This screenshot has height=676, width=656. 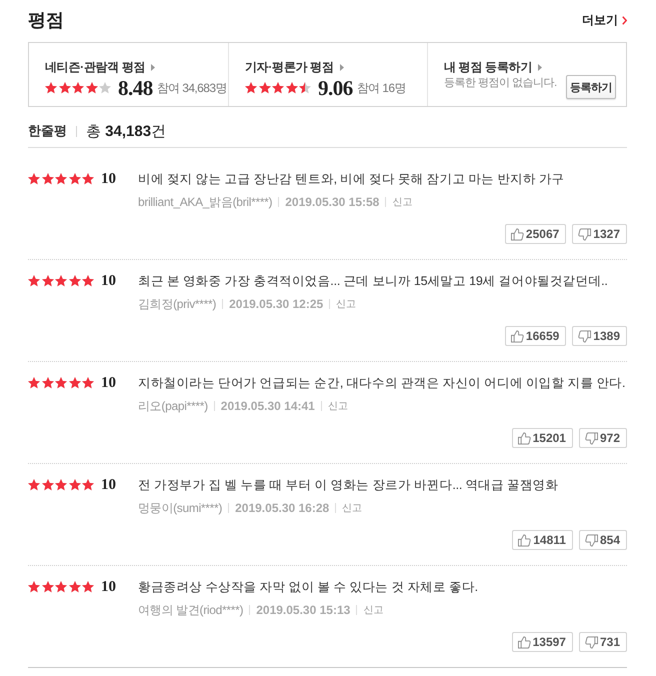 I want to click on dislike-button: 1389, so click(x=599, y=336).